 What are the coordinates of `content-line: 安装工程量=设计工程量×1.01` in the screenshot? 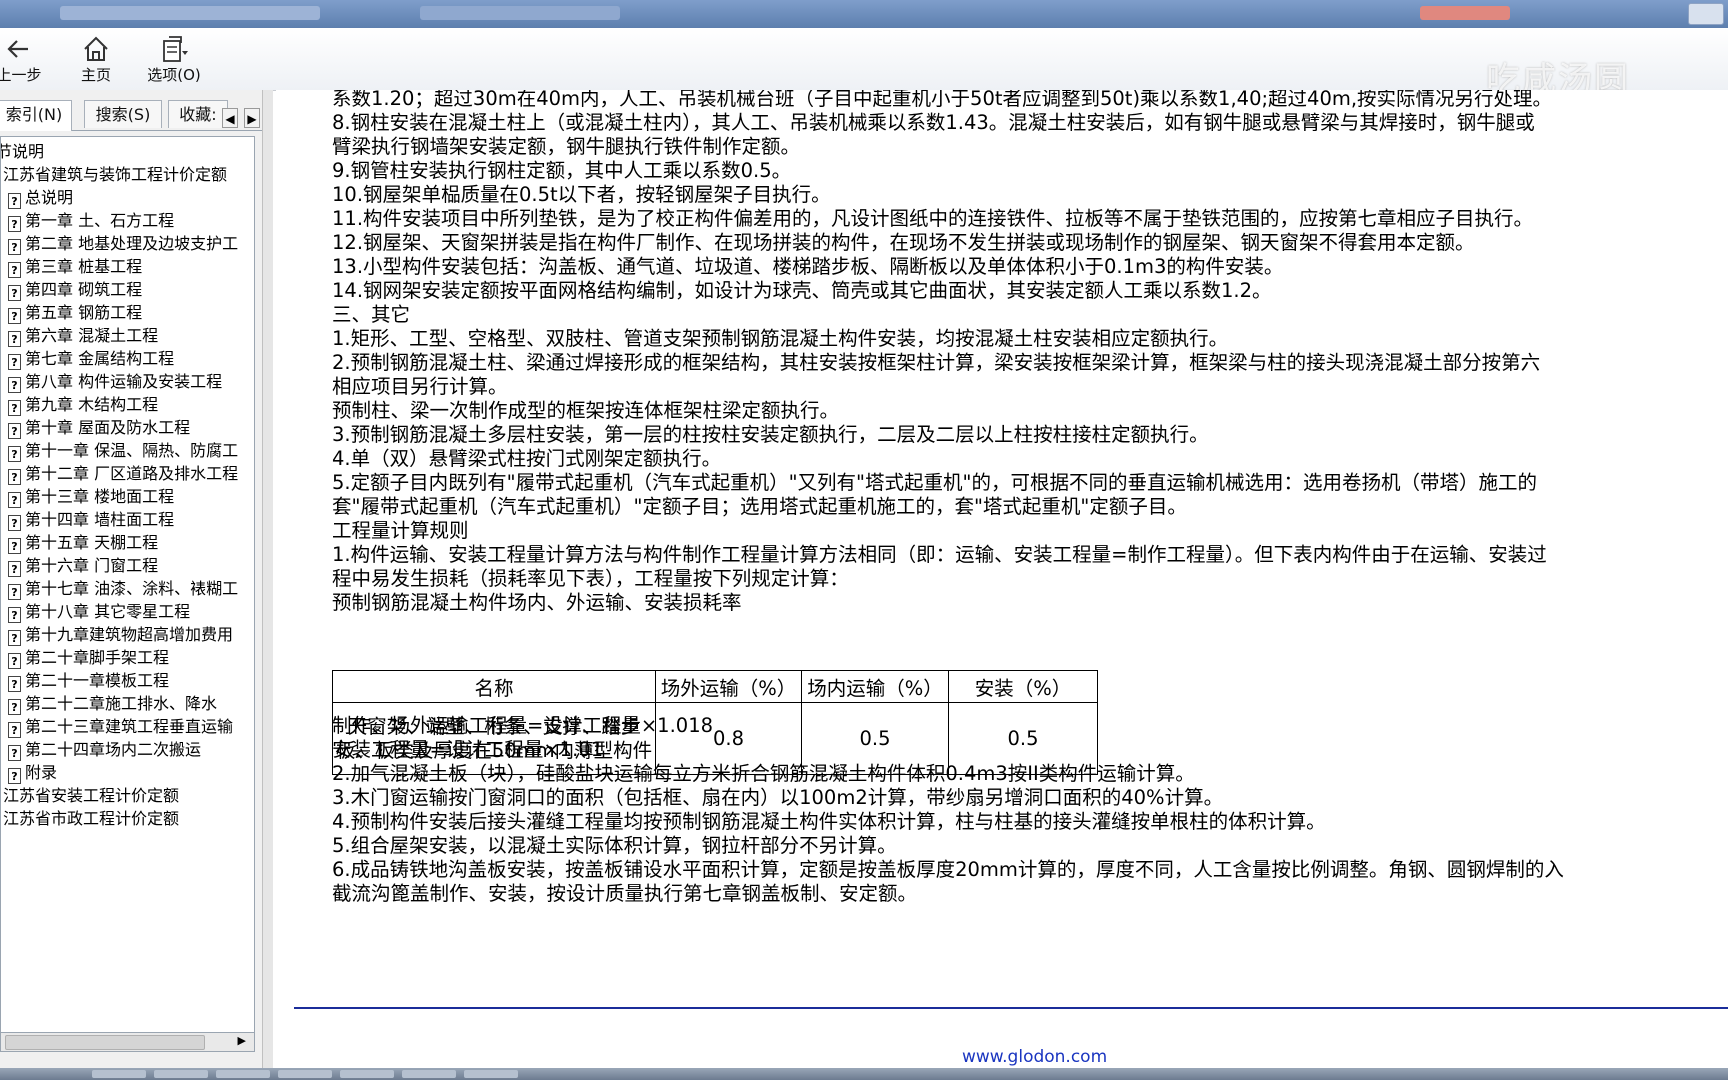 It's located at (468, 749).